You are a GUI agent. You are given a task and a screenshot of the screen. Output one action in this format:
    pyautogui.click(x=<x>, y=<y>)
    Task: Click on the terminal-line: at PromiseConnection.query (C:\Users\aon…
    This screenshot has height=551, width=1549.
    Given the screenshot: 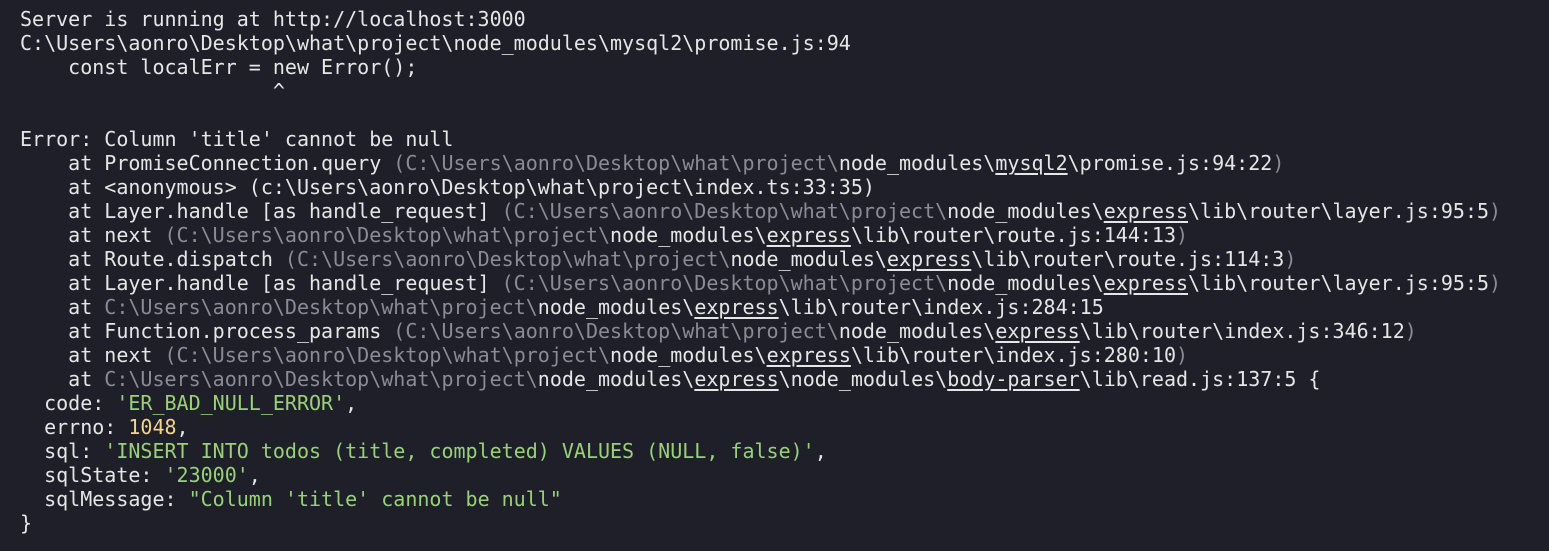 What is the action you would take?
    pyautogui.click(x=784, y=163)
    